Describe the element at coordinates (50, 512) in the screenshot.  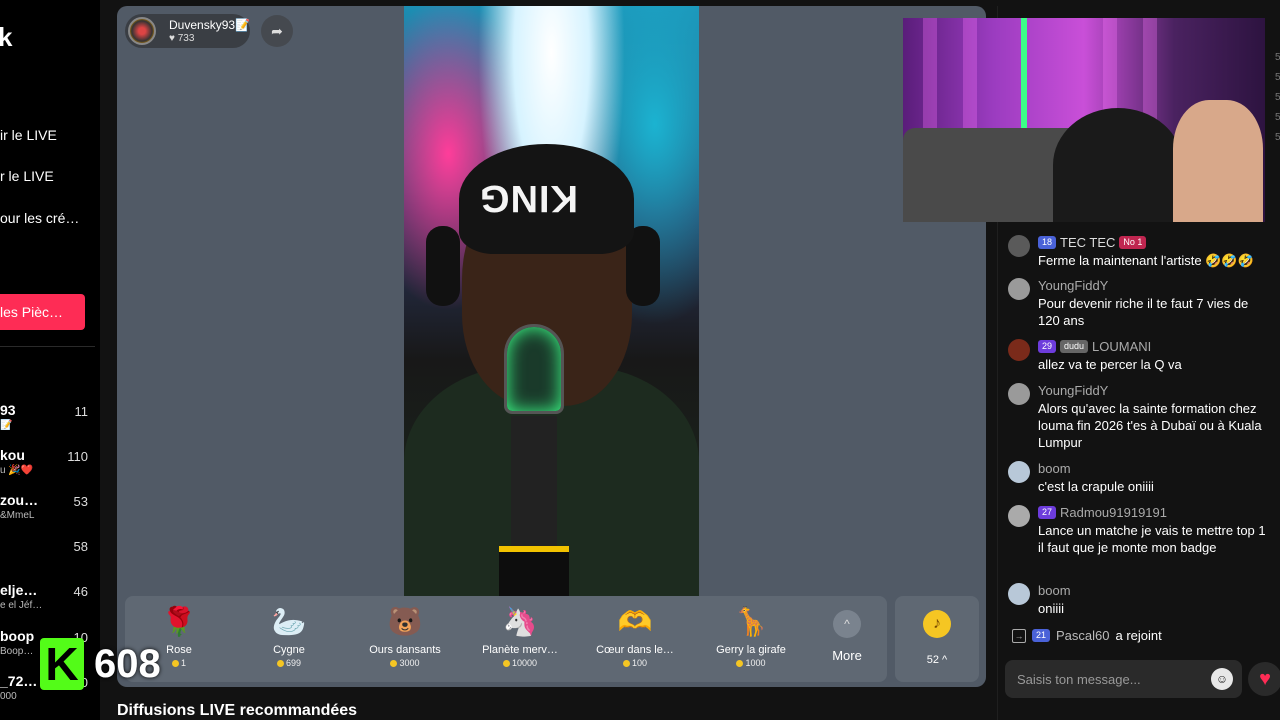
I see `top-viewer-item: zou… &MmeL 53` at that location.